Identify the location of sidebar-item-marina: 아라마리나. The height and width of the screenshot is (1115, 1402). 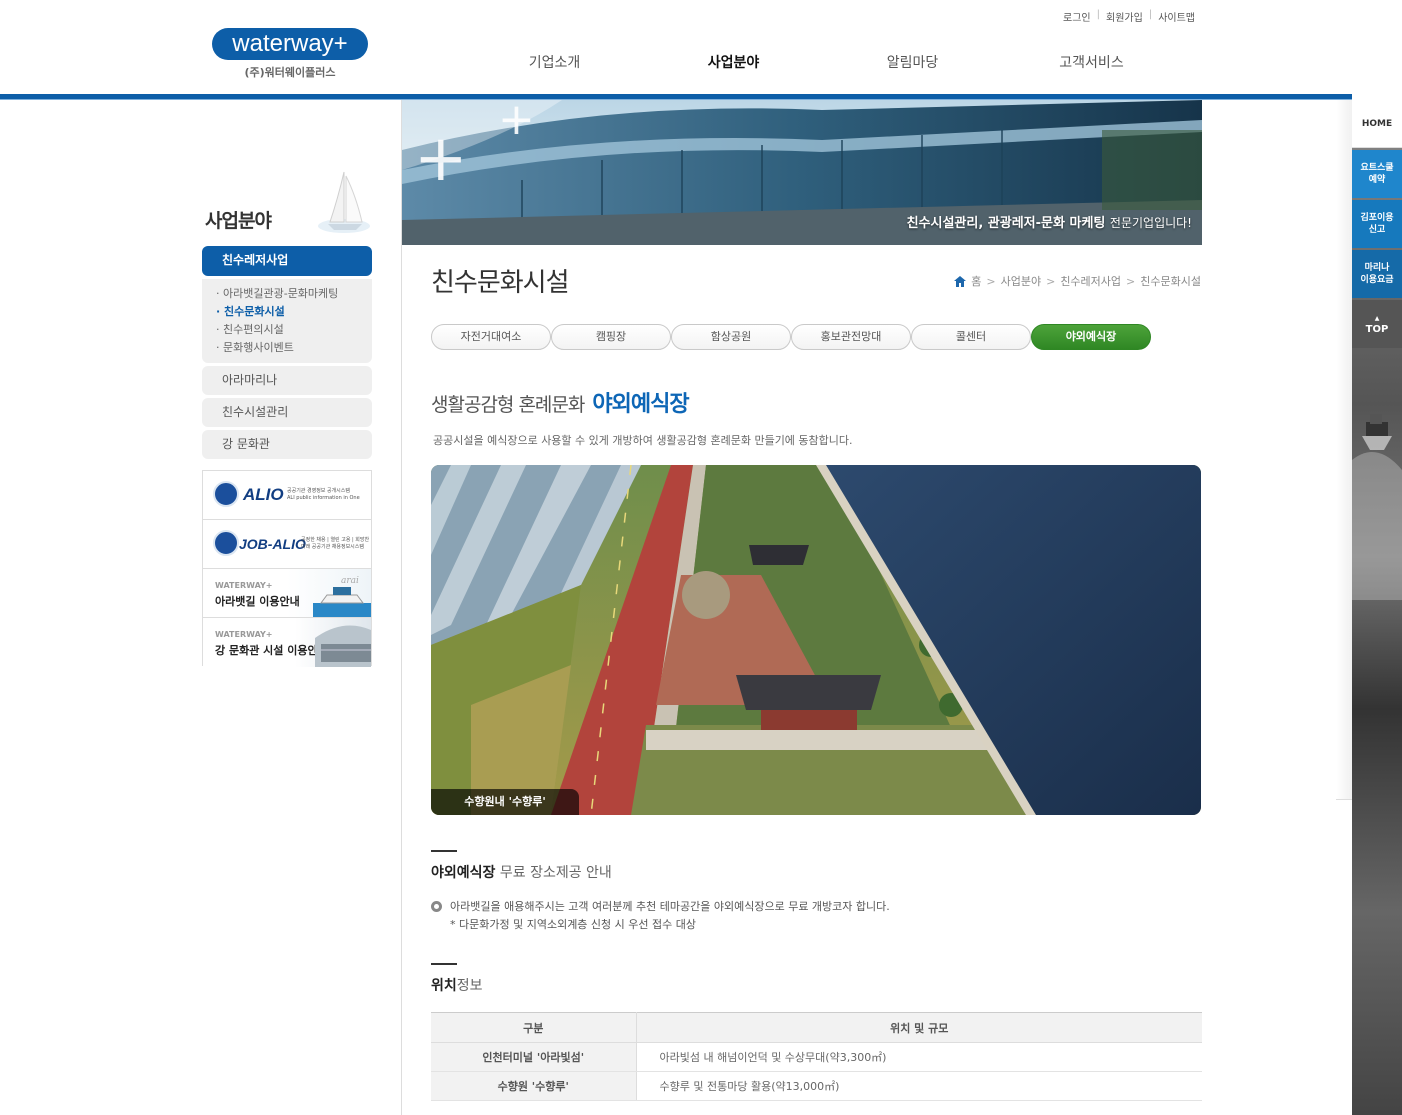
(287, 380).